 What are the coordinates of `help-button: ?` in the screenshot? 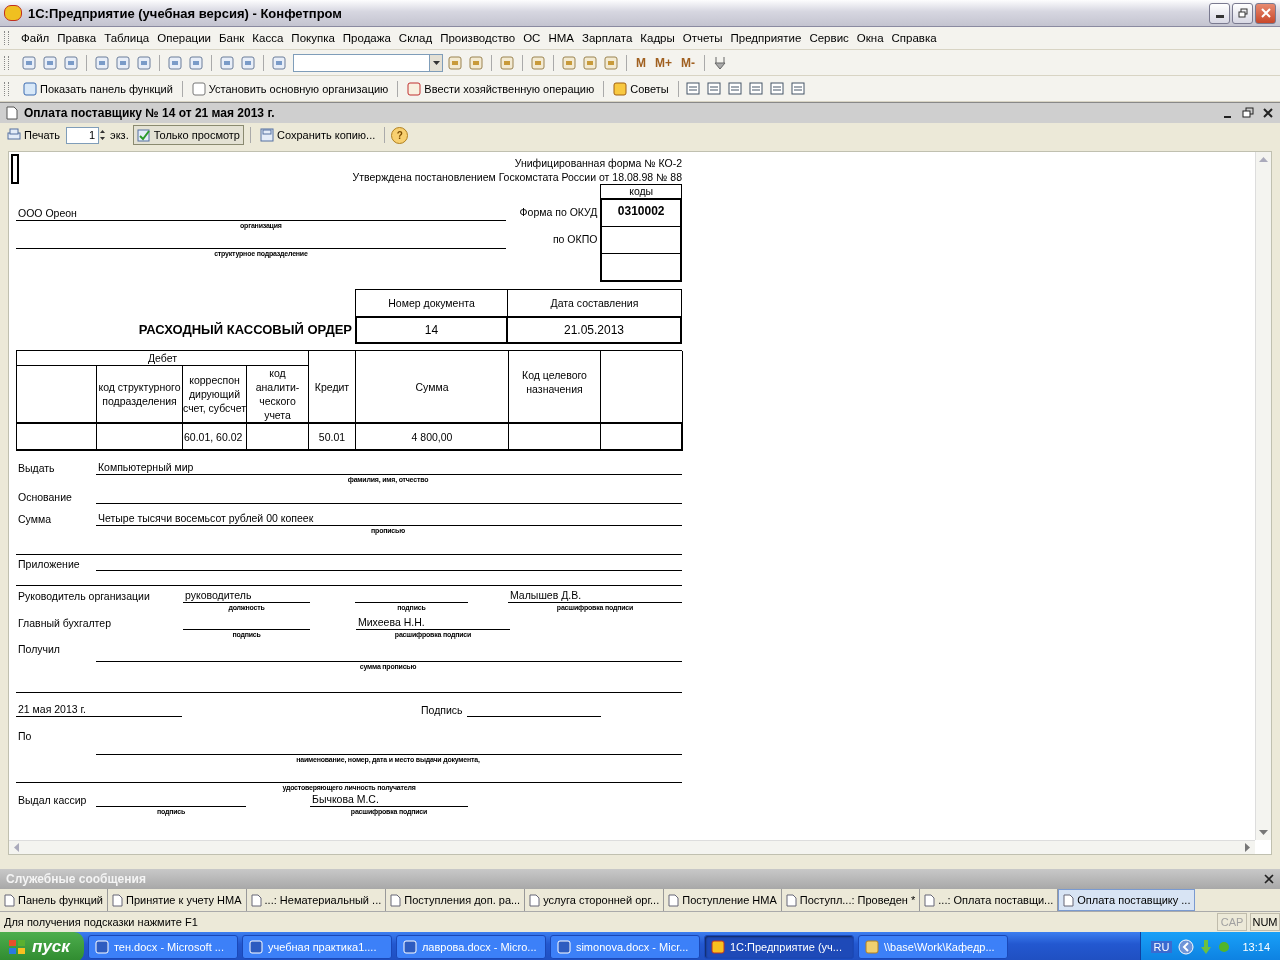 It's located at (400, 135).